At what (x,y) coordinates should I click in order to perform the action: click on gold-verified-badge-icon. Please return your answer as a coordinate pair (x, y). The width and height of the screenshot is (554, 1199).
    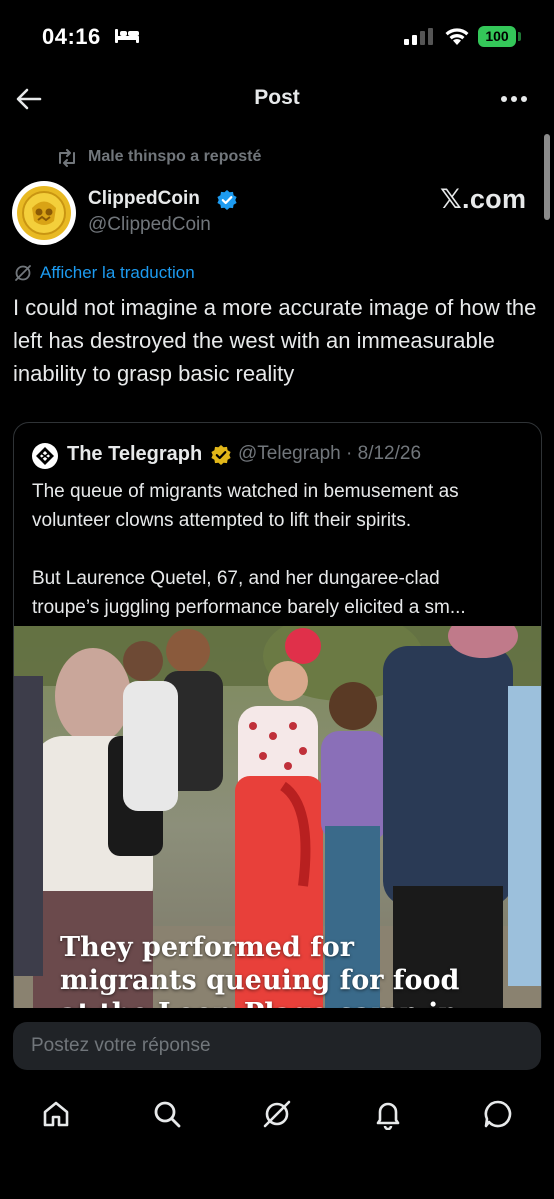
    Looking at the image, I should click on (221, 455).